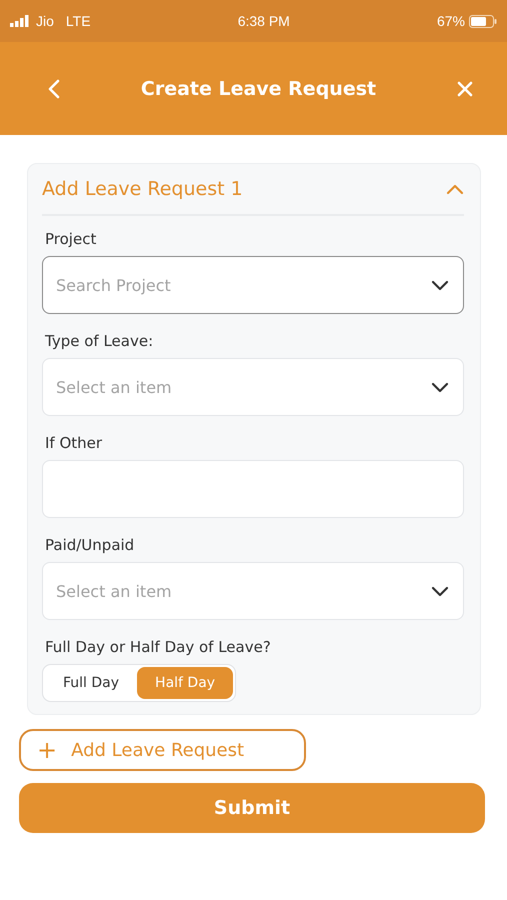 This screenshot has height=900, width=507. Describe the element at coordinates (258, 89) in the screenshot. I see `screen-title: Create Leave Request` at that location.